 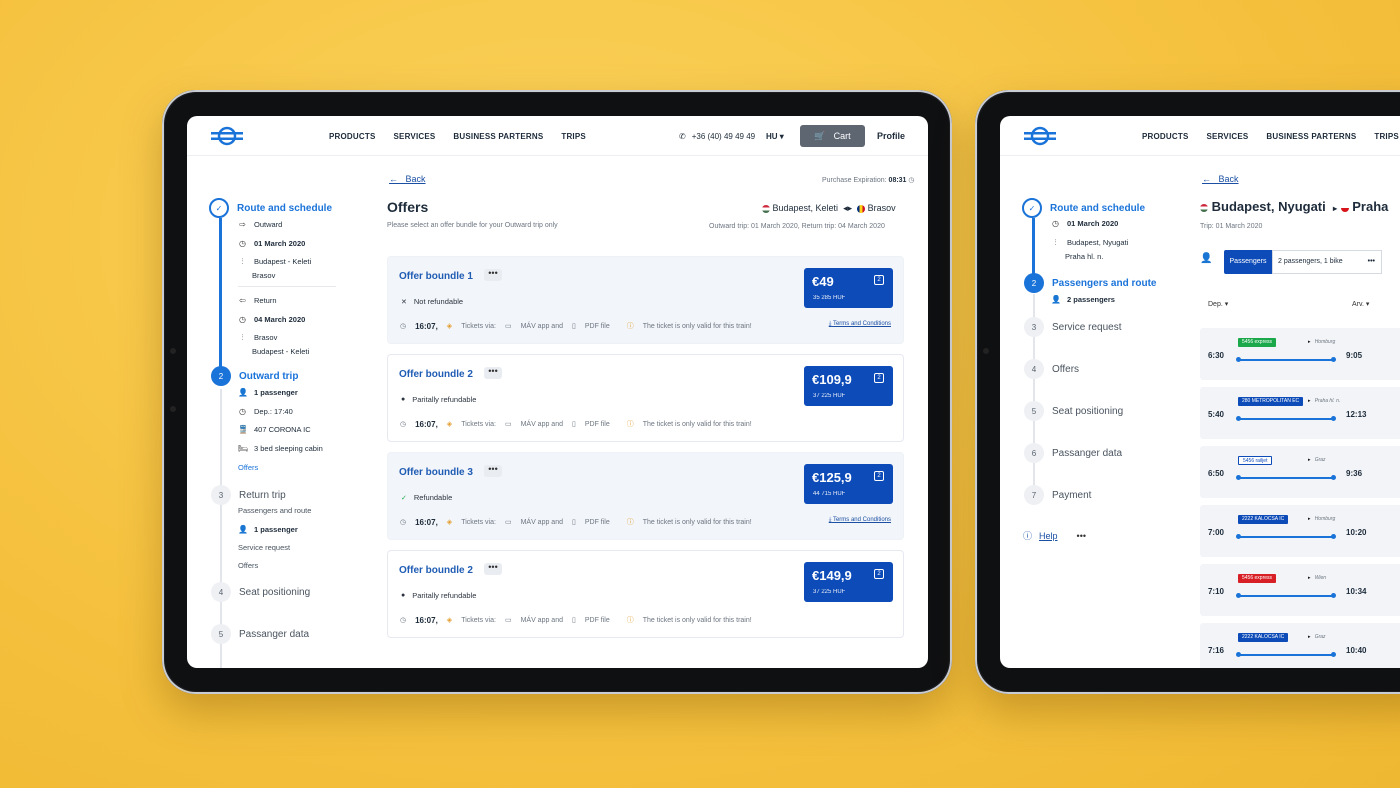 I want to click on passengers-selector: 2 passengers, 1 bike •••, so click(x=1327, y=262).